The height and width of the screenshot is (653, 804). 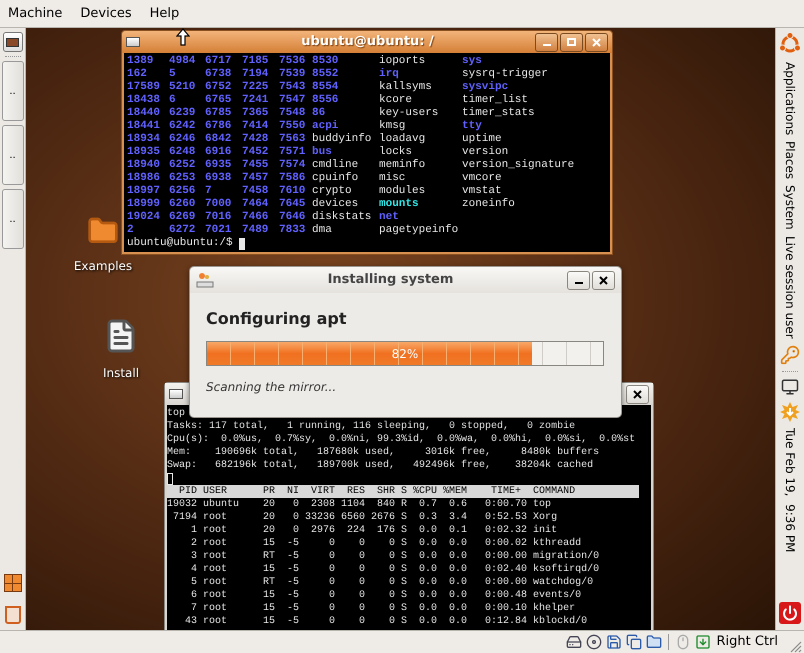 I want to click on directory-name: sysvipc, so click(x=485, y=87).